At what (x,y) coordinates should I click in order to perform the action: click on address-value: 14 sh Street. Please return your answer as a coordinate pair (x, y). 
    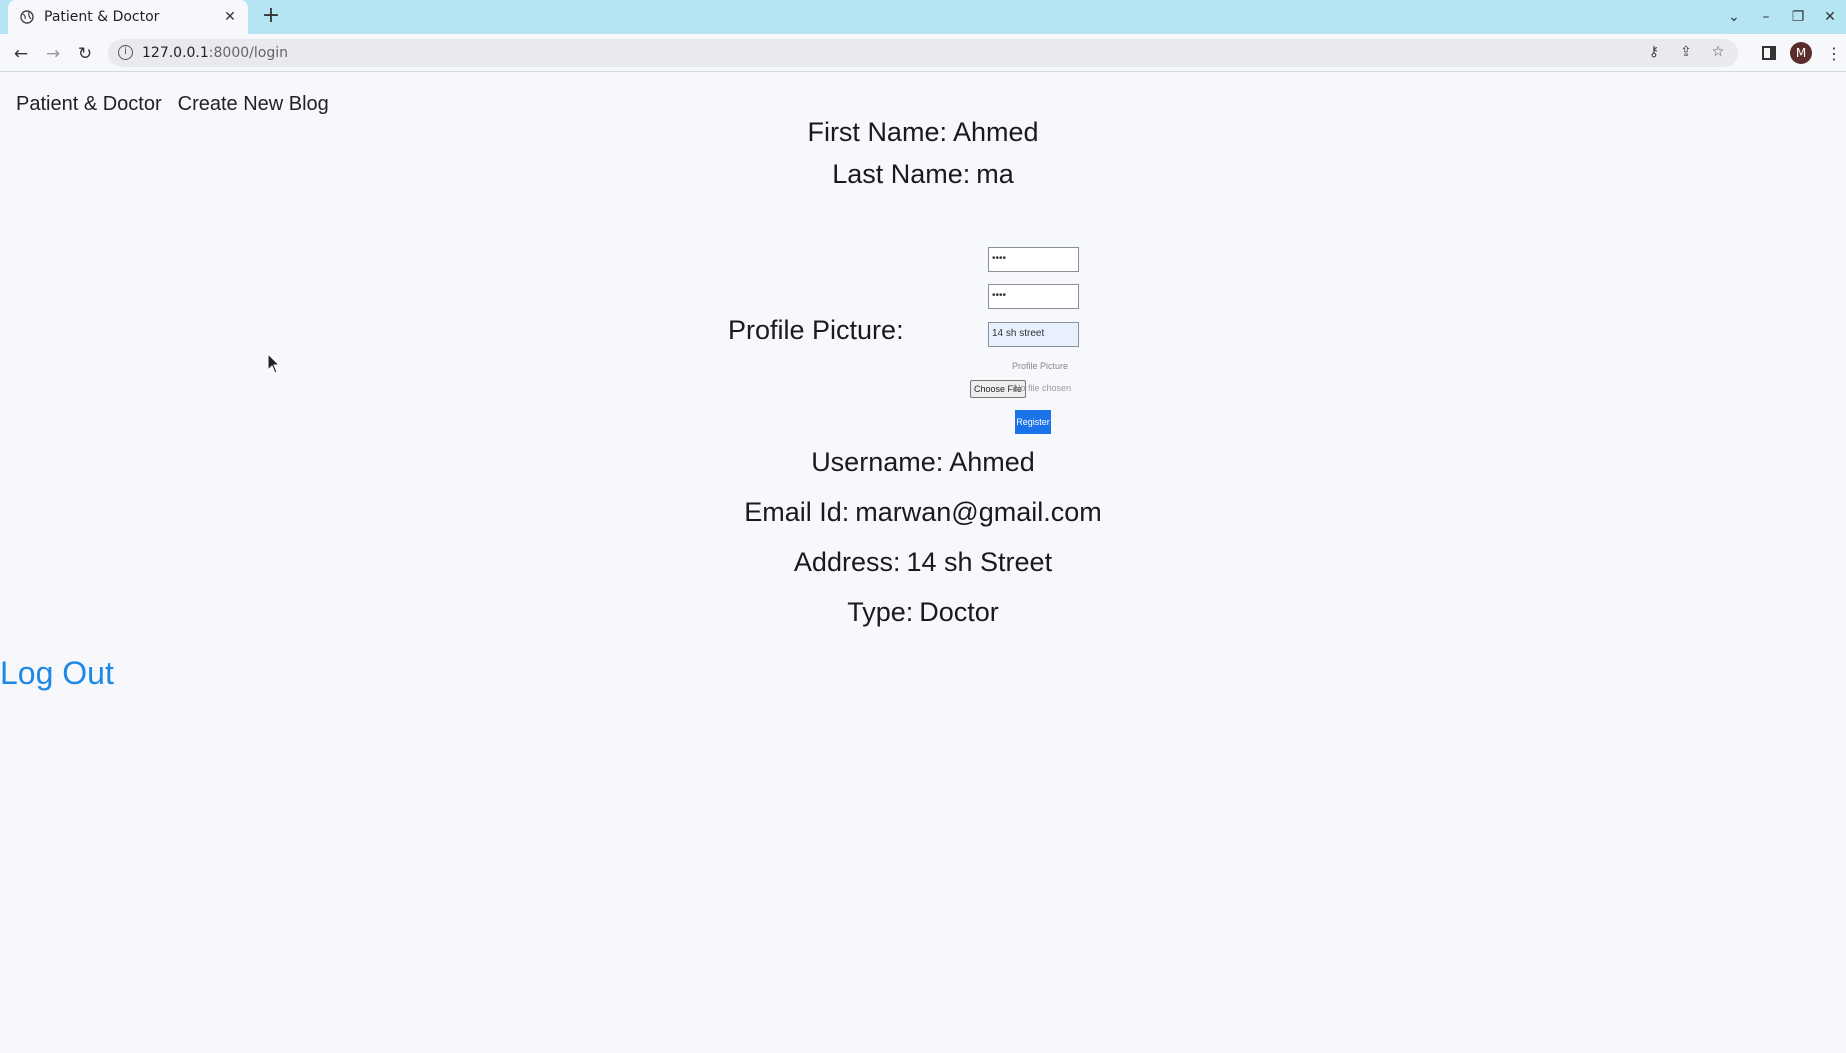
    Looking at the image, I should click on (979, 562).